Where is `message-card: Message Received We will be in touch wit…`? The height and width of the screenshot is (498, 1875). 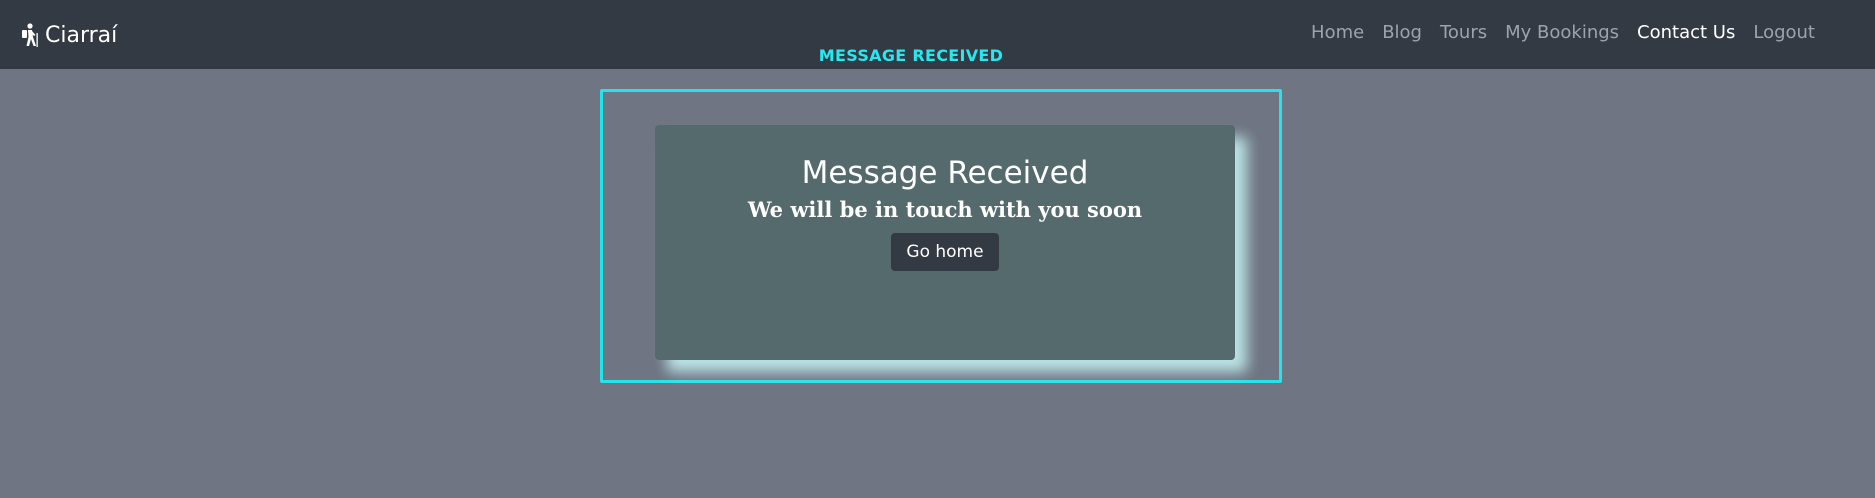 message-card: Message Received We will be in touch wit… is located at coordinates (945, 242).